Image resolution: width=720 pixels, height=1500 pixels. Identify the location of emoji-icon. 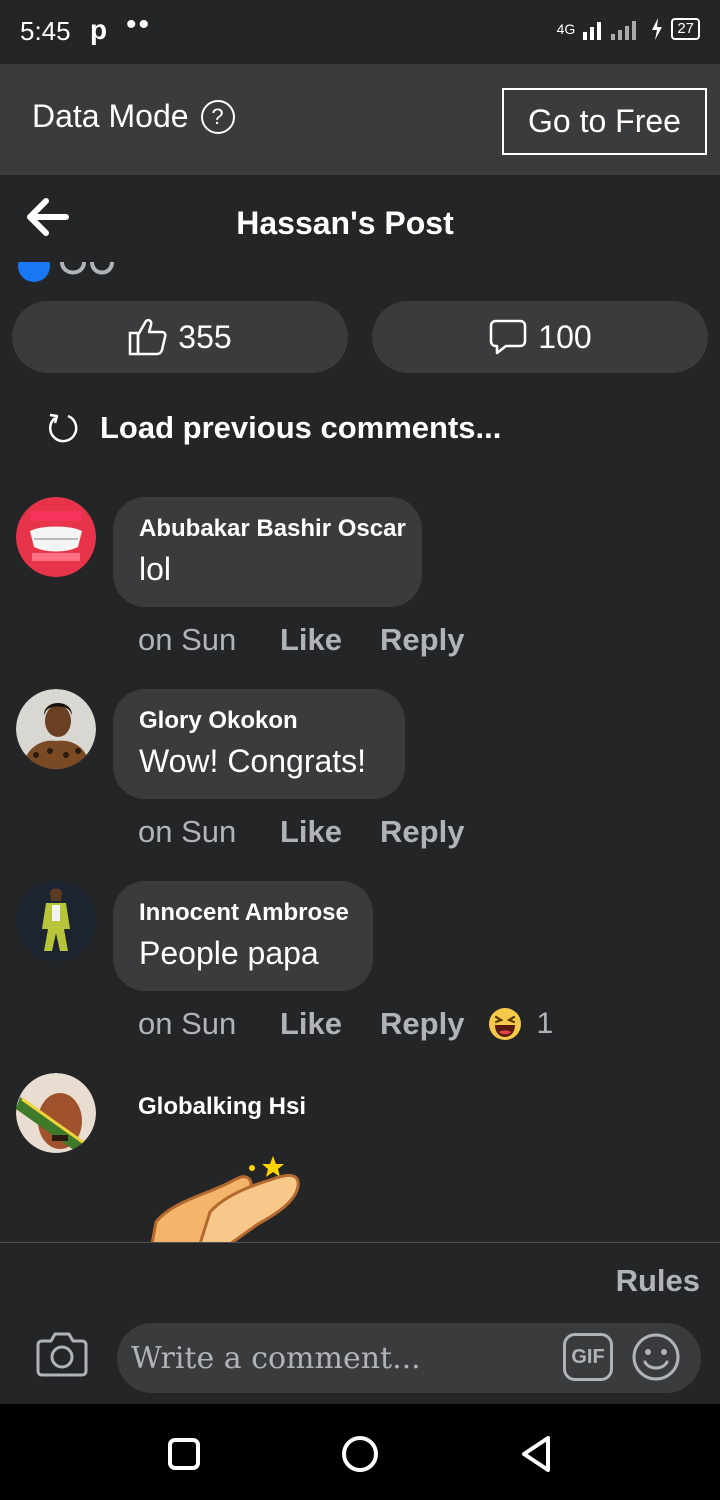
(656, 1357).